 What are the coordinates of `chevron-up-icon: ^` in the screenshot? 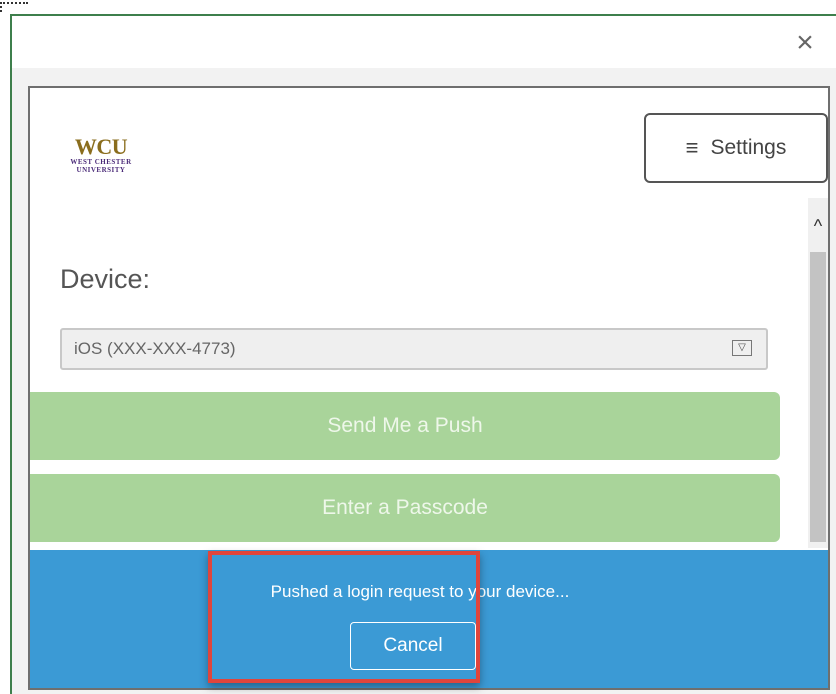 It's located at (818, 226).